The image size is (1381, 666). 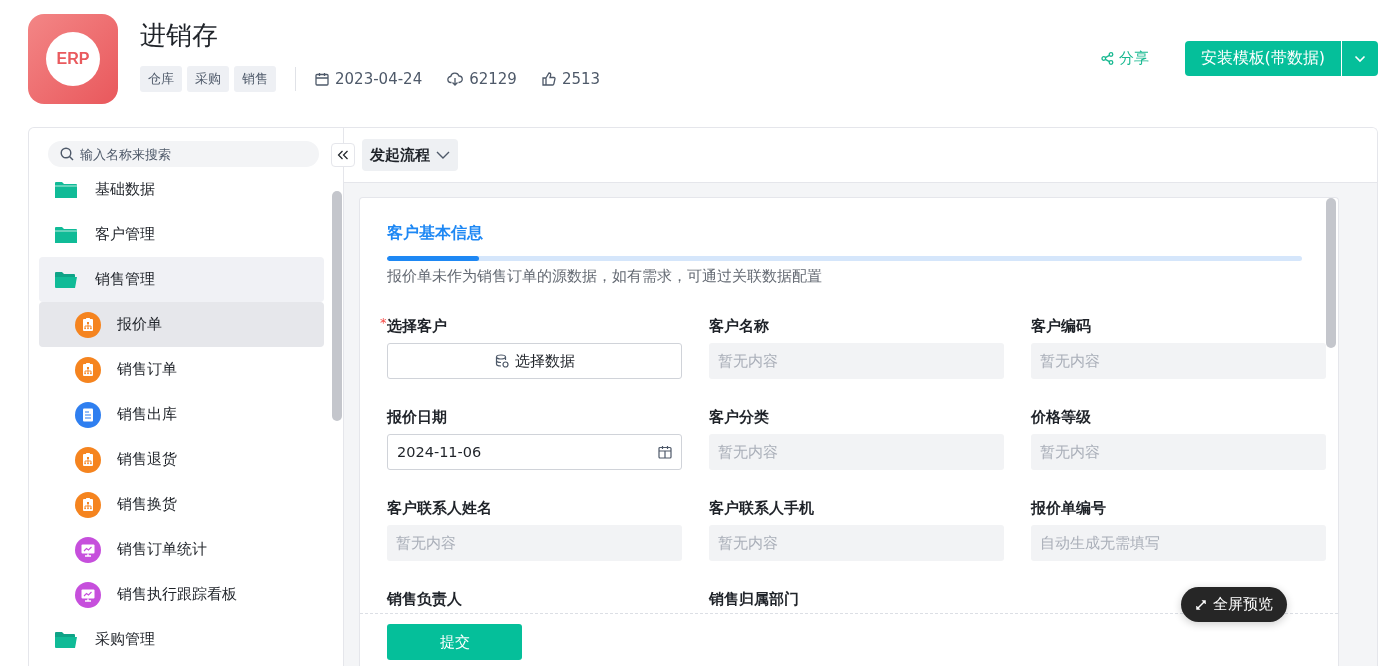 What do you see at coordinates (177, 594) in the screenshot?
I see `menu-label: 销售执行跟踪看板` at bounding box center [177, 594].